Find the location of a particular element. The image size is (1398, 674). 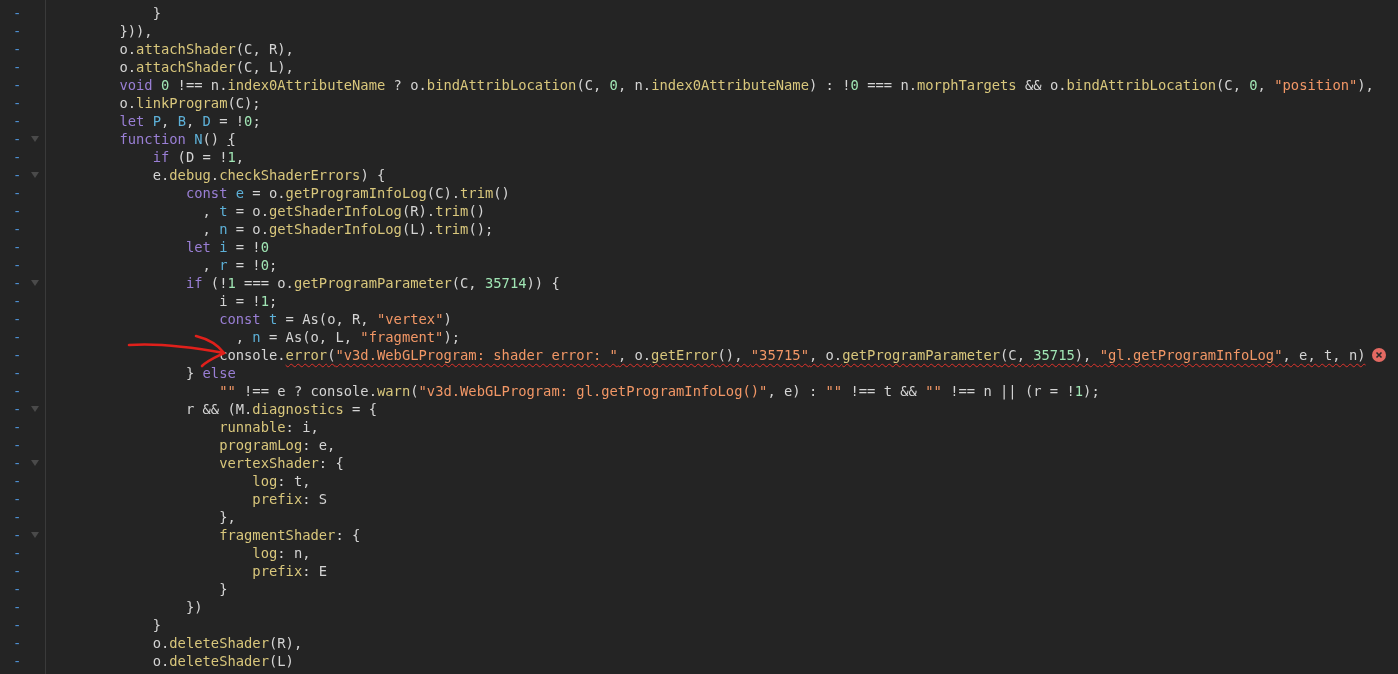

code-line: const e = o.getProgramInfoLog(C).trim() is located at coordinates (347, 193).